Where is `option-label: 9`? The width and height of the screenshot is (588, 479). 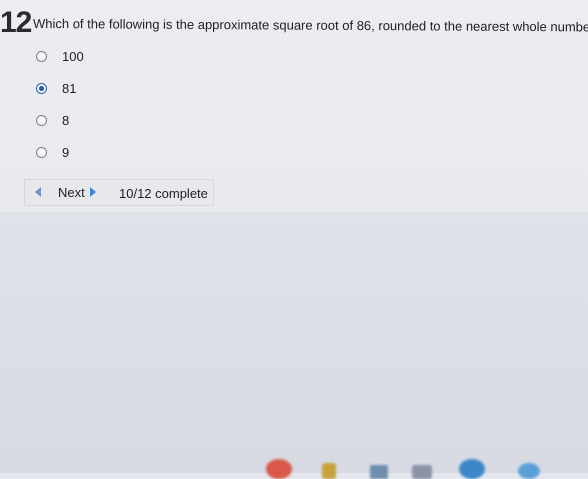
option-label: 9 is located at coordinates (66, 152).